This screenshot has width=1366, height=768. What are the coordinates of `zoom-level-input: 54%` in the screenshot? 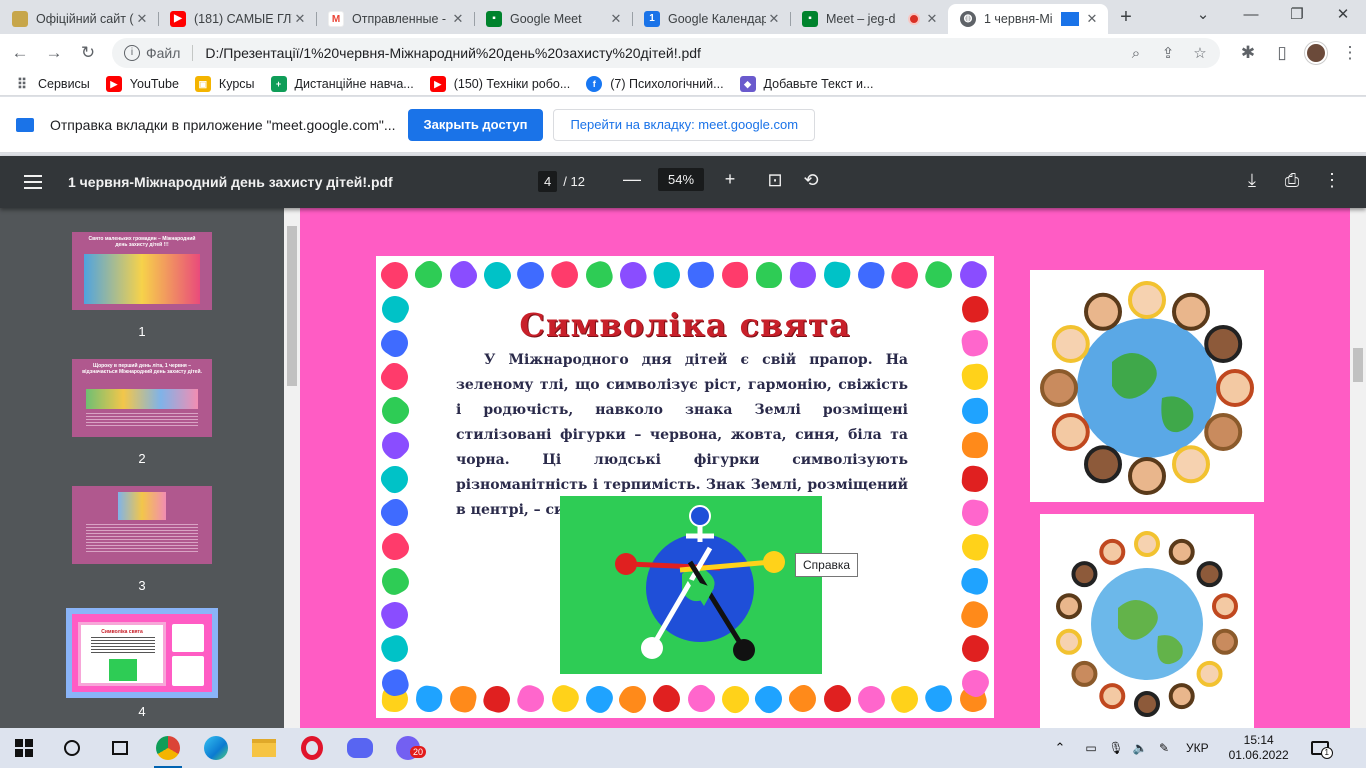 It's located at (681, 179).